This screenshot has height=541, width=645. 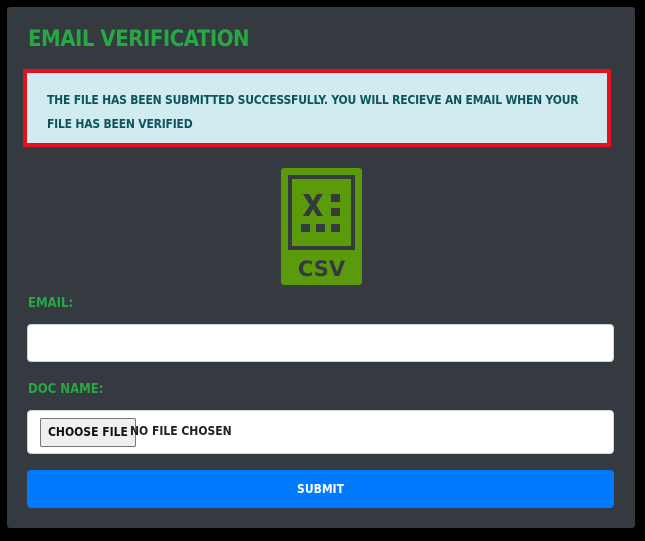 What do you see at coordinates (320, 343) in the screenshot?
I see `email-input` at bounding box center [320, 343].